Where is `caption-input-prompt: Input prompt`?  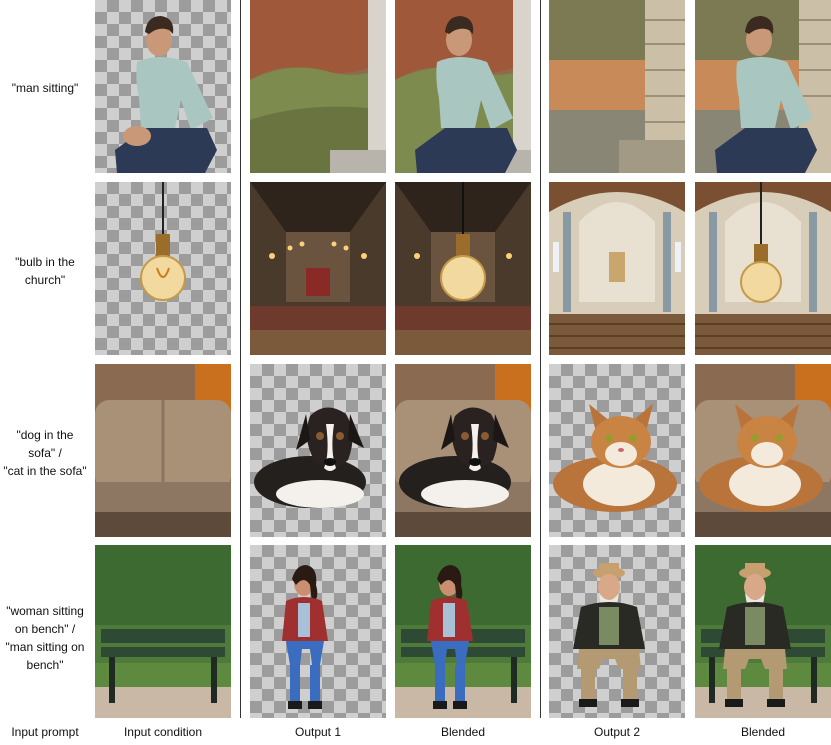
caption-input-prompt: Input prompt is located at coordinates (45, 732).